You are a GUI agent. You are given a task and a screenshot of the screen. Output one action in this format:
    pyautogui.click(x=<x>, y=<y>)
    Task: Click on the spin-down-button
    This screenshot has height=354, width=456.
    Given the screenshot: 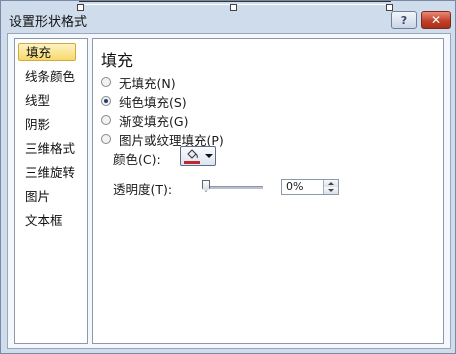 What is the action you would take?
    pyautogui.click(x=330, y=190)
    